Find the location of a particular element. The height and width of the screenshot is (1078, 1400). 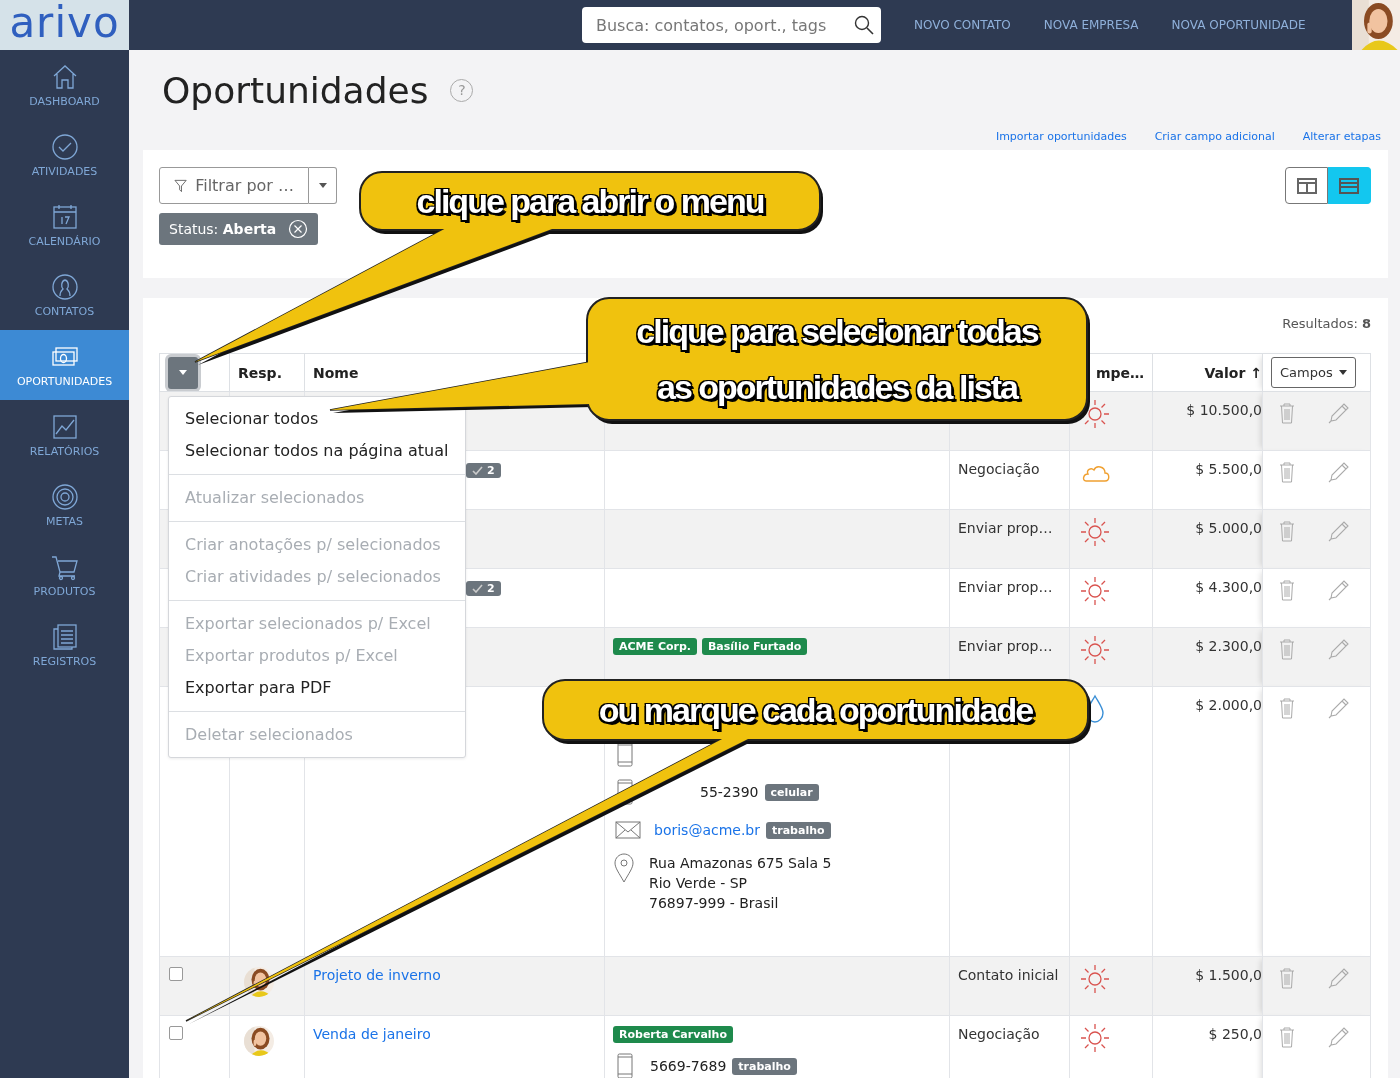

callout-text: clique para selecionar todas as oportunidades da lista is located at coordinates (837, 359).